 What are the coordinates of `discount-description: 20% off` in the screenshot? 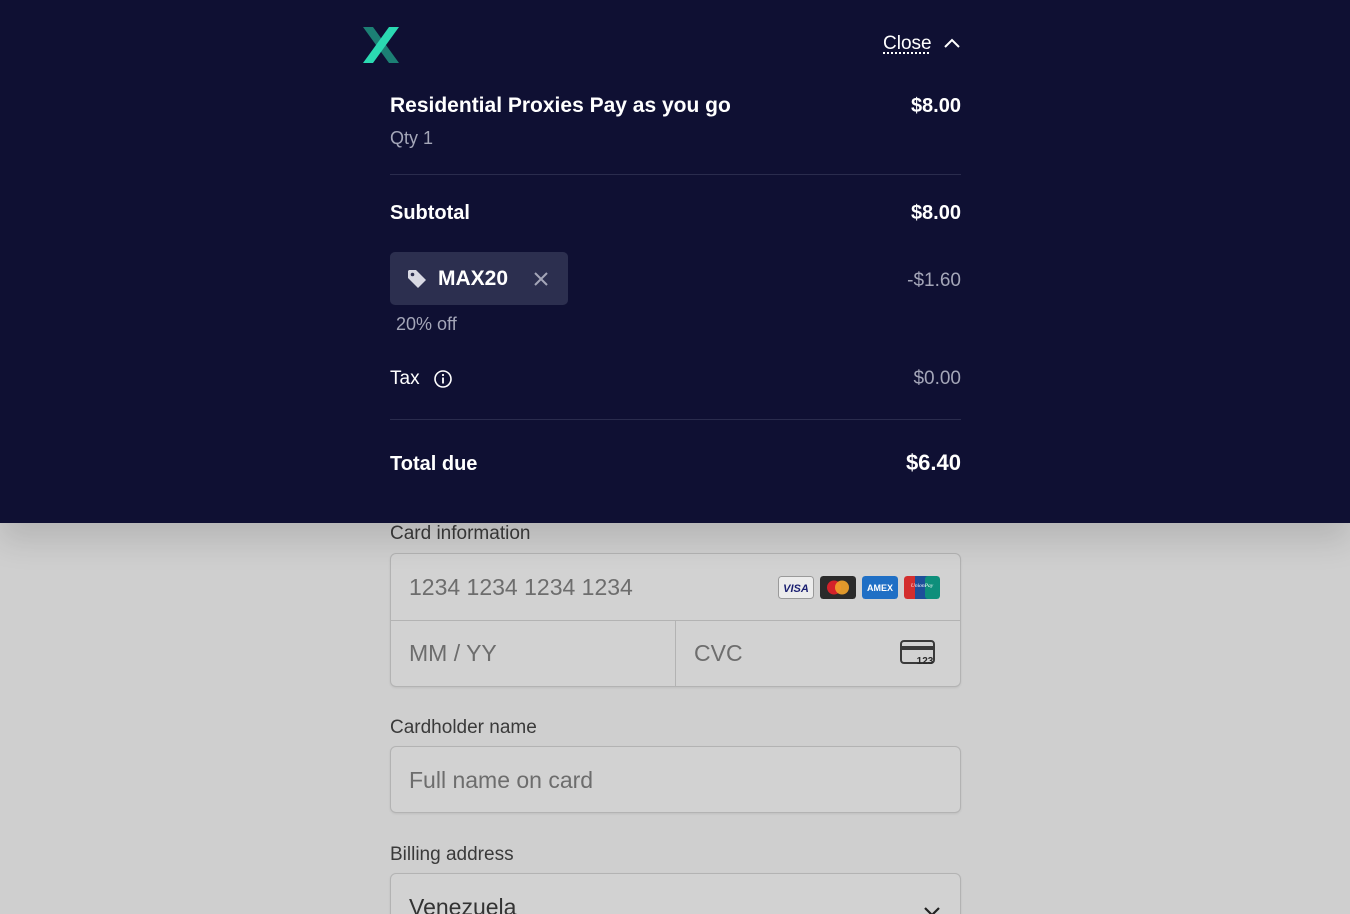 It's located at (426, 324).